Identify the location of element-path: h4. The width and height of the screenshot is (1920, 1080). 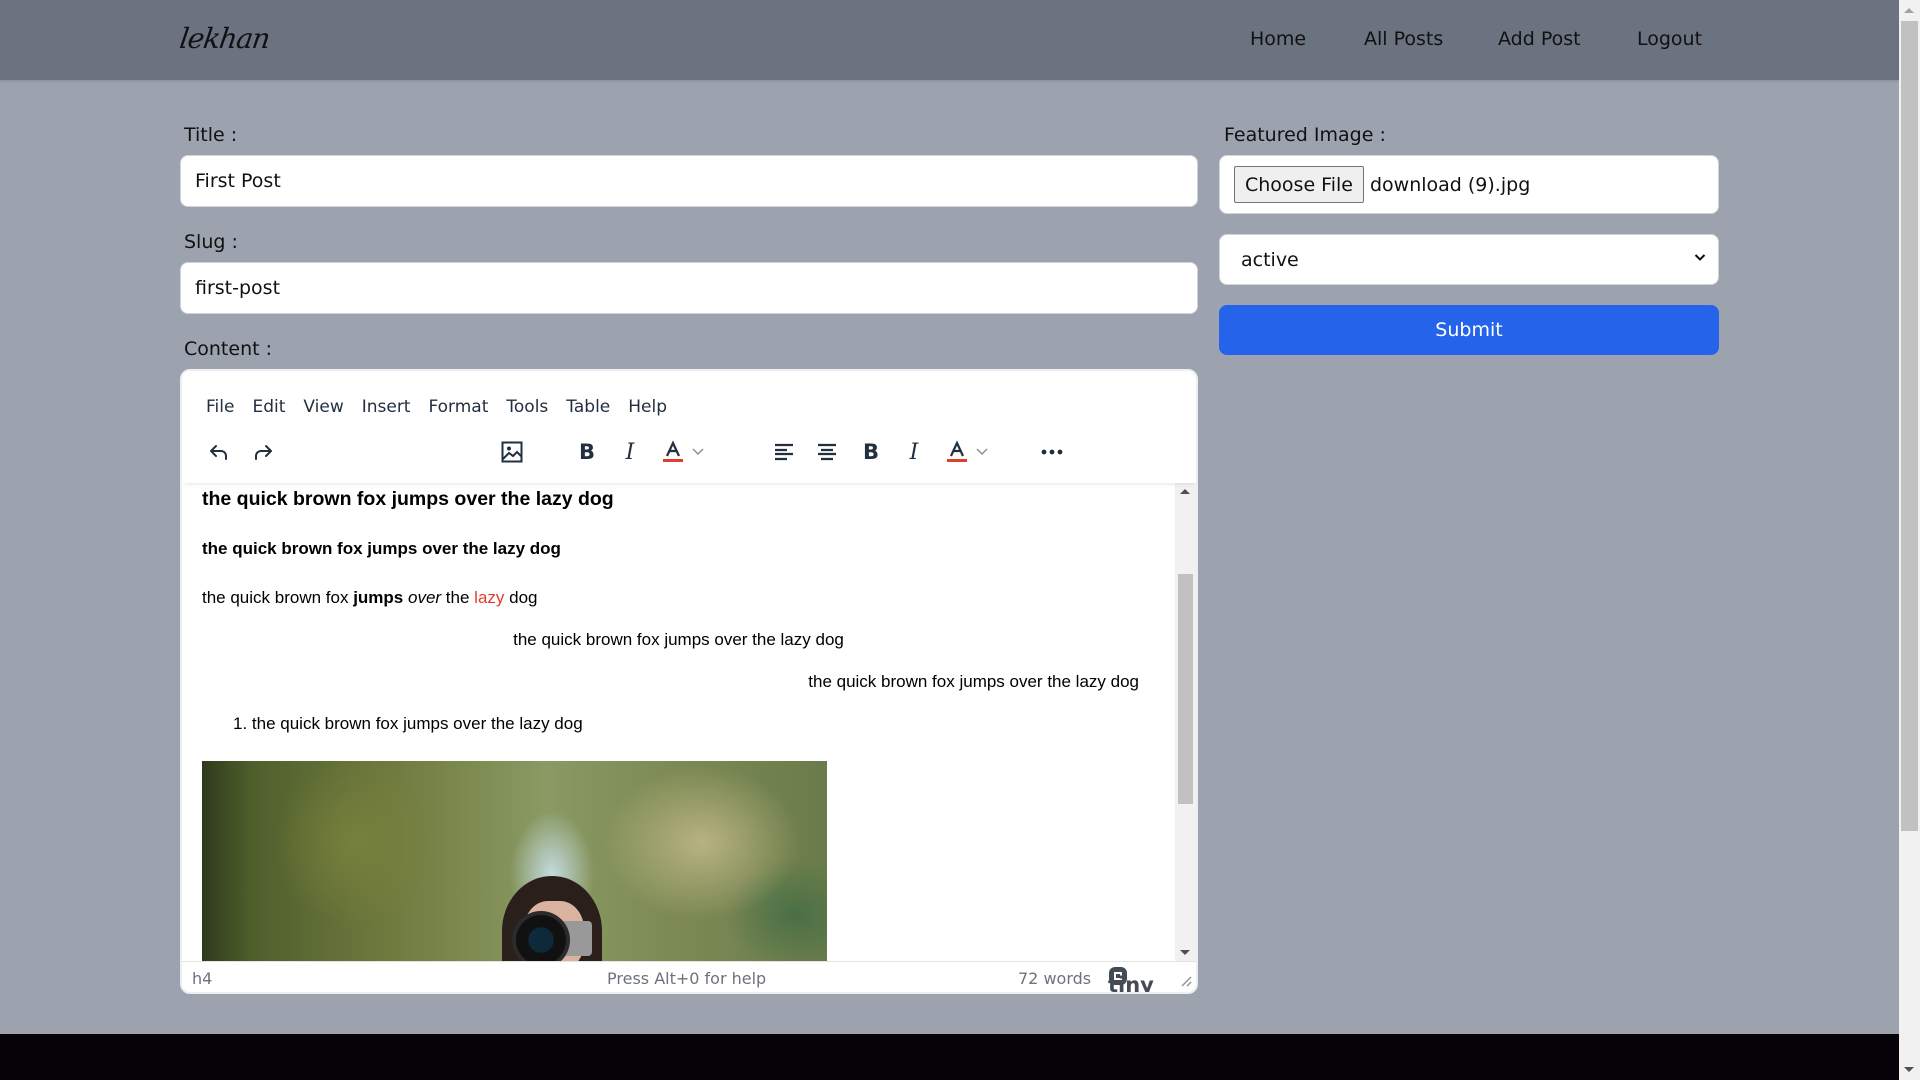
(202, 978).